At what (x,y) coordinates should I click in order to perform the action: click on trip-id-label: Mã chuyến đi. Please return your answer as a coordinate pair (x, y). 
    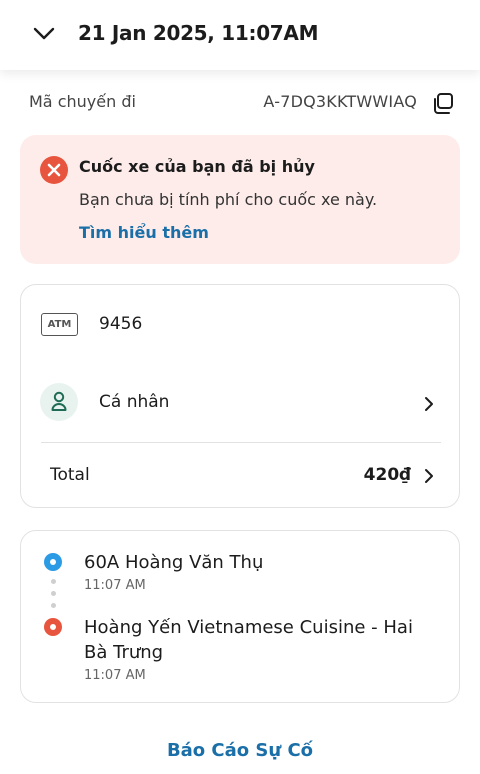
    Looking at the image, I should click on (82, 101).